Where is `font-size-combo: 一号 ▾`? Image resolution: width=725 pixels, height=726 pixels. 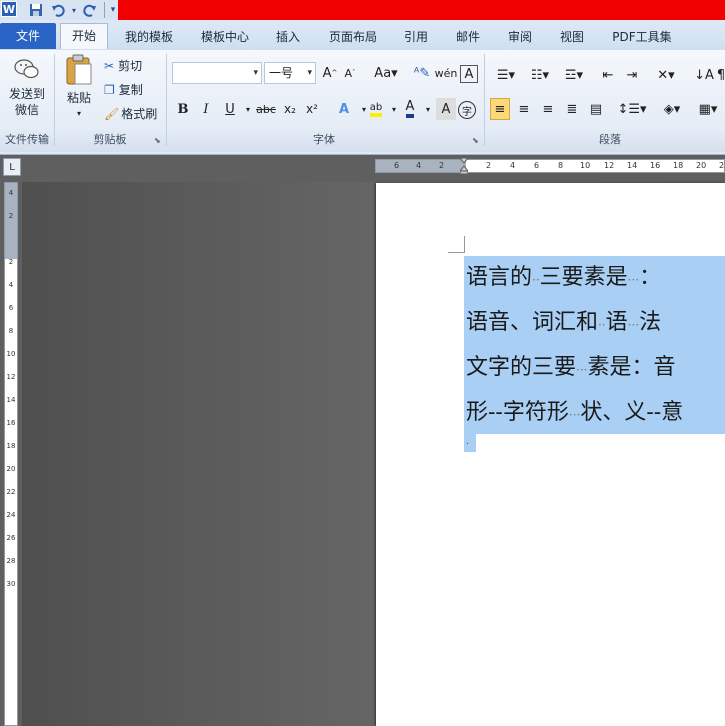
font-size-combo: 一号 ▾ is located at coordinates (290, 73).